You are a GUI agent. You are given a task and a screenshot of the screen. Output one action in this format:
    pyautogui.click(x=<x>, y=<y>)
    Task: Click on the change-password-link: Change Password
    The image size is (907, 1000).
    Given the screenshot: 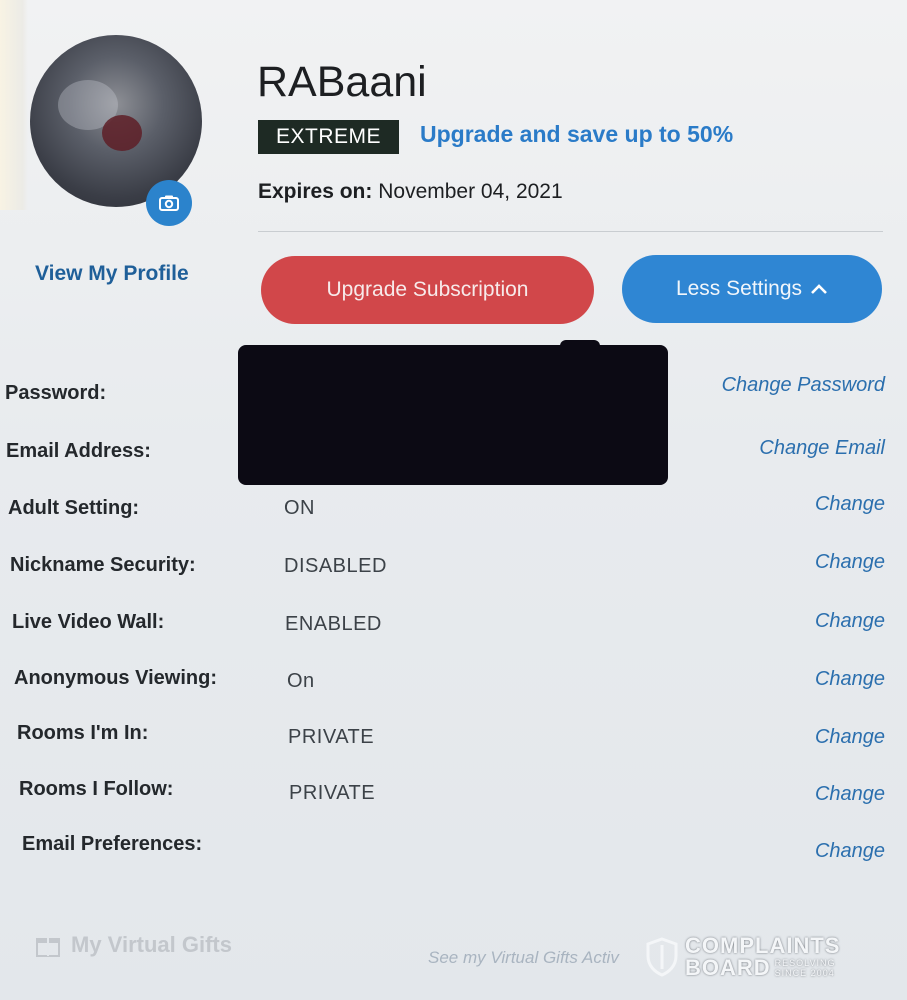 What is the action you would take?
    pyautogui.click(x=803, y=385)
    